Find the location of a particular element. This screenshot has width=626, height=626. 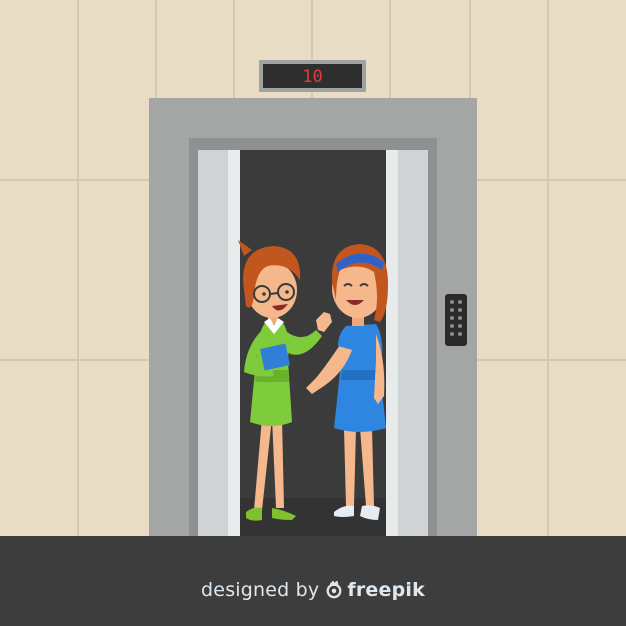

credit-brand: freepik is located at coordinates (386, 590).